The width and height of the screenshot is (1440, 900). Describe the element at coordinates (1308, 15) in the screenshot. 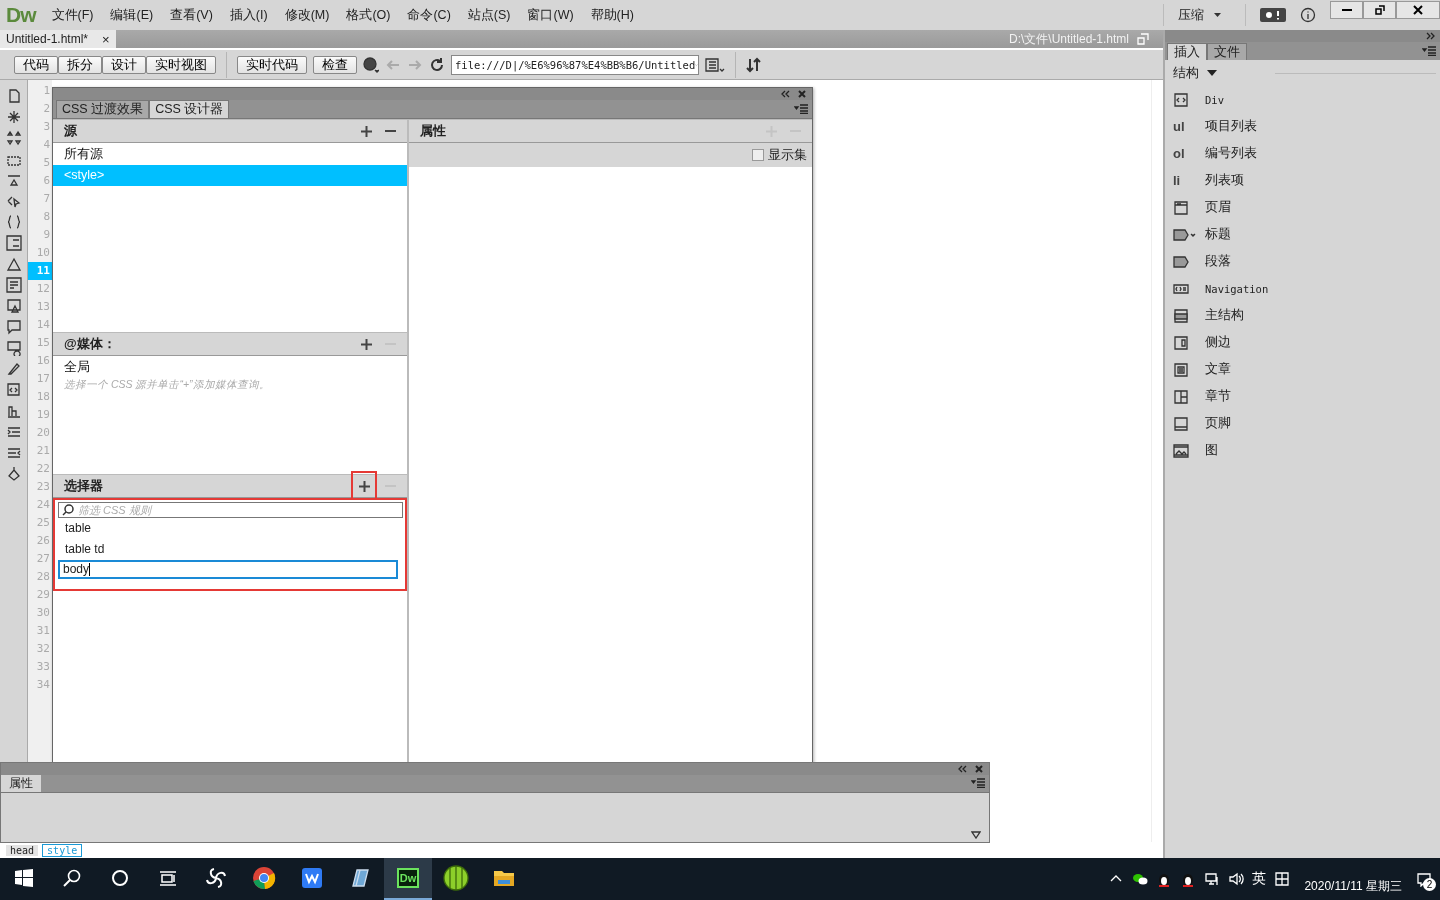

I see `info-icon` at that location.